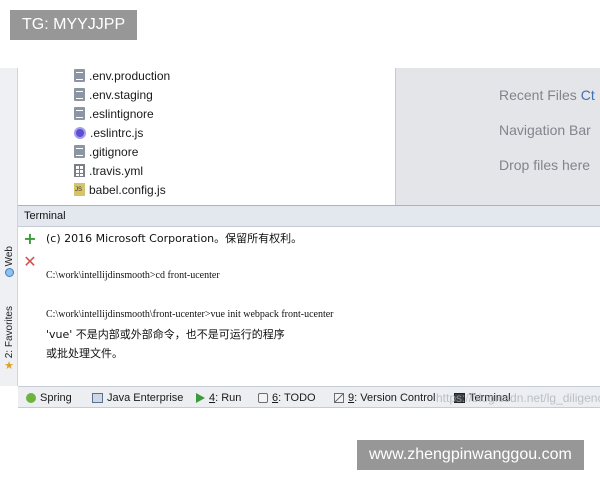 The image size is (600, 480). Describe the element at coordinates (74, 25) in the screenshot. I see `top-left-watermark: TG: MYYJJPP` at that location.